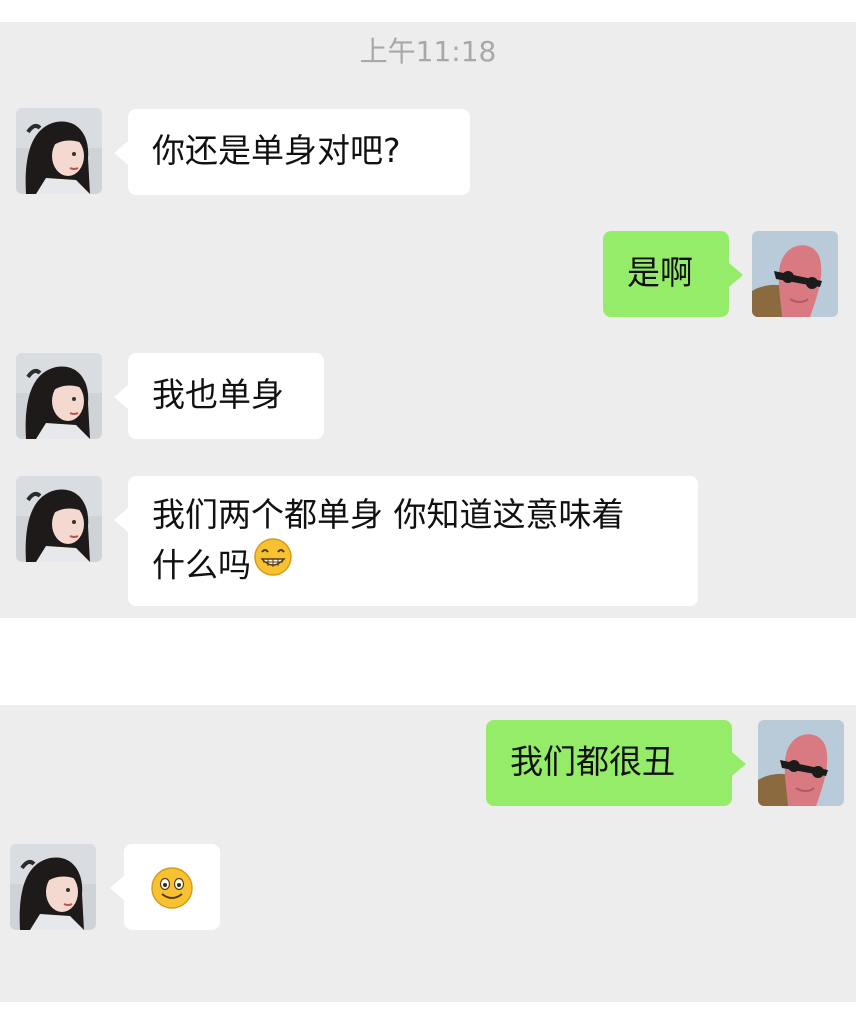  Describe the element at coordinates (428, 51) in the screenshot. I see `chat-timestamp: 上午11:18` at that location.